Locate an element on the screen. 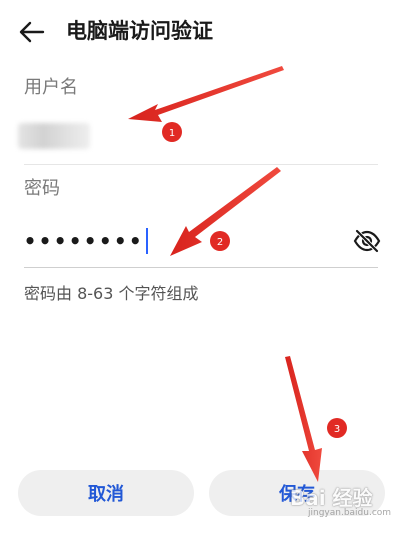  eye-off-icon is located at coordinates (367, 241).